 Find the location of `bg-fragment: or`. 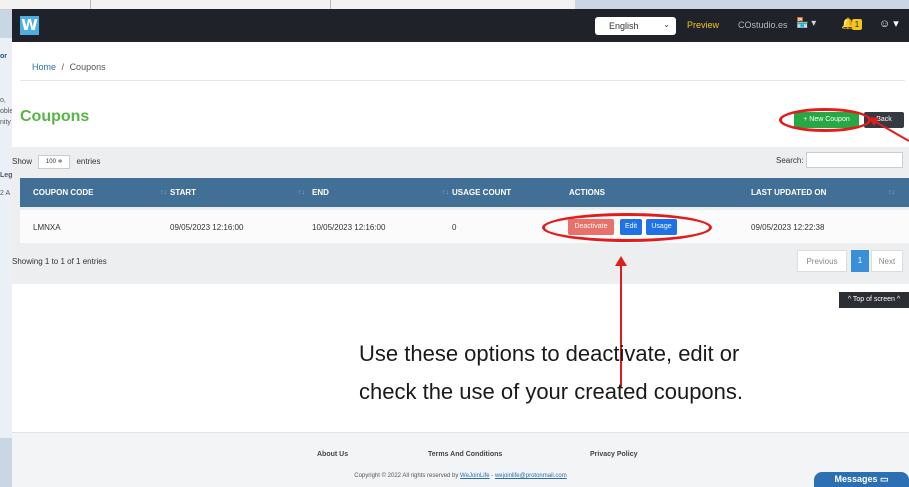

bg-fragment: or is located at coordinates (3, 56).